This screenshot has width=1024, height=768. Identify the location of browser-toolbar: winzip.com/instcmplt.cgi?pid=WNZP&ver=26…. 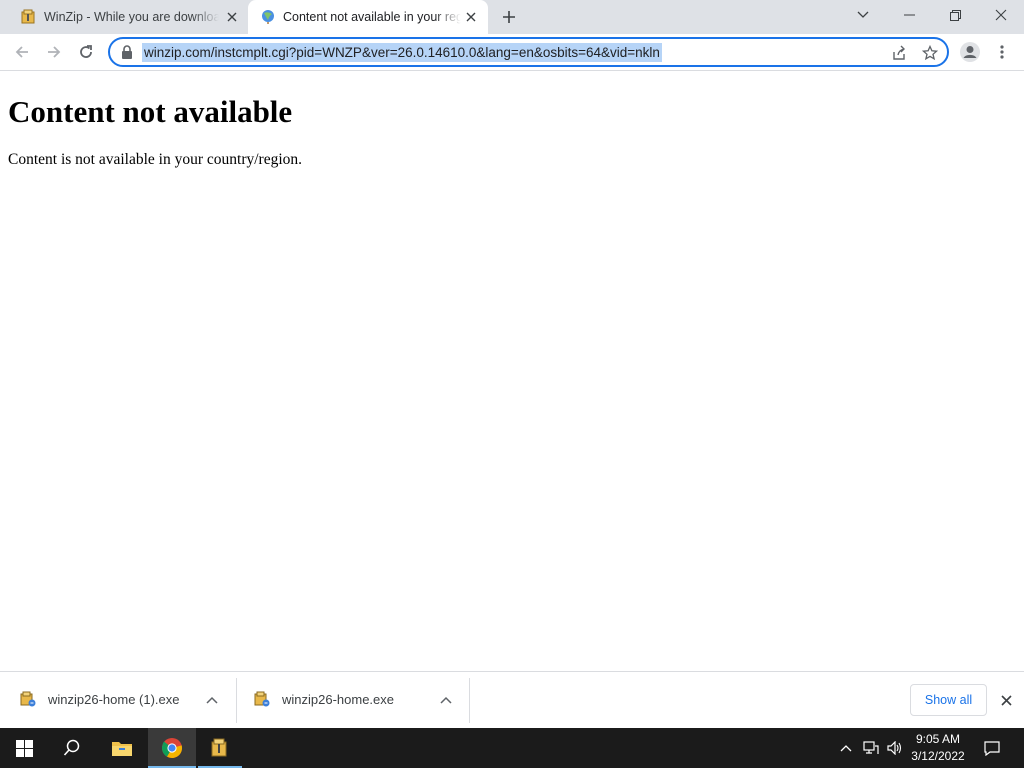
(512, 52).